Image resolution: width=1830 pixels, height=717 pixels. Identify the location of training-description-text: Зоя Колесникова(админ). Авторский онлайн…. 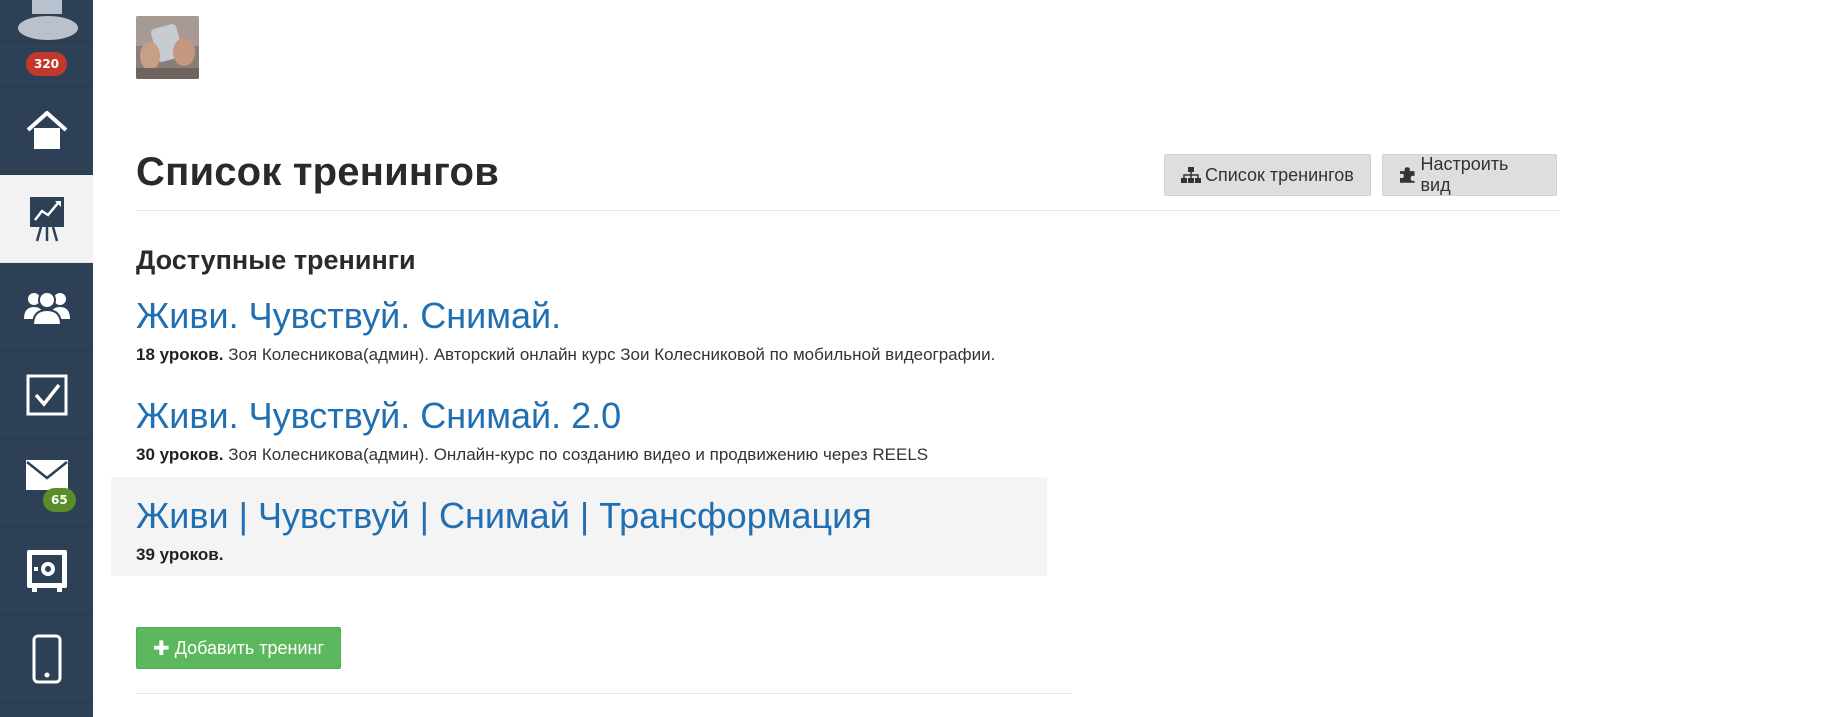
(609, 354).